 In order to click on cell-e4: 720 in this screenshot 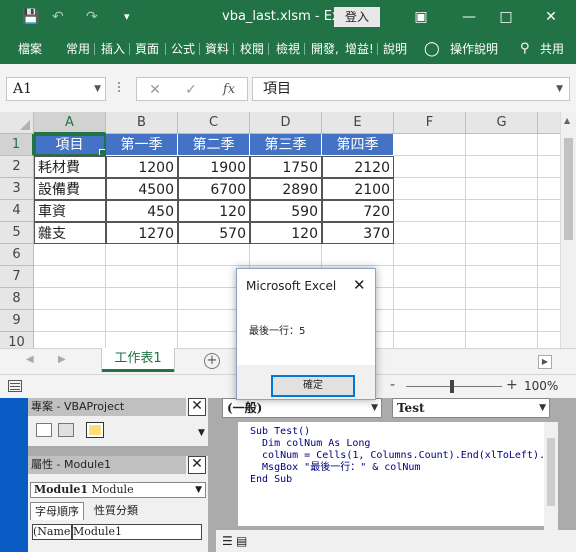, I will do `click(358, 211)`.